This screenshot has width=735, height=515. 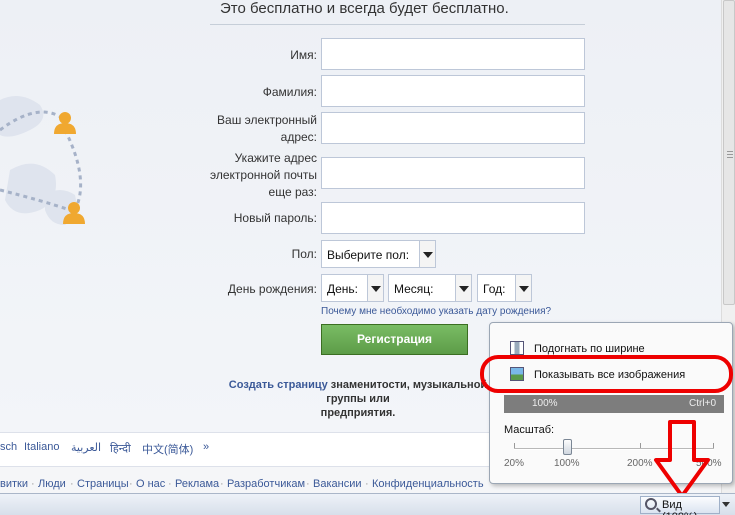 I want to click on password-label: Новый пароль:, so click(x=275, y=218).